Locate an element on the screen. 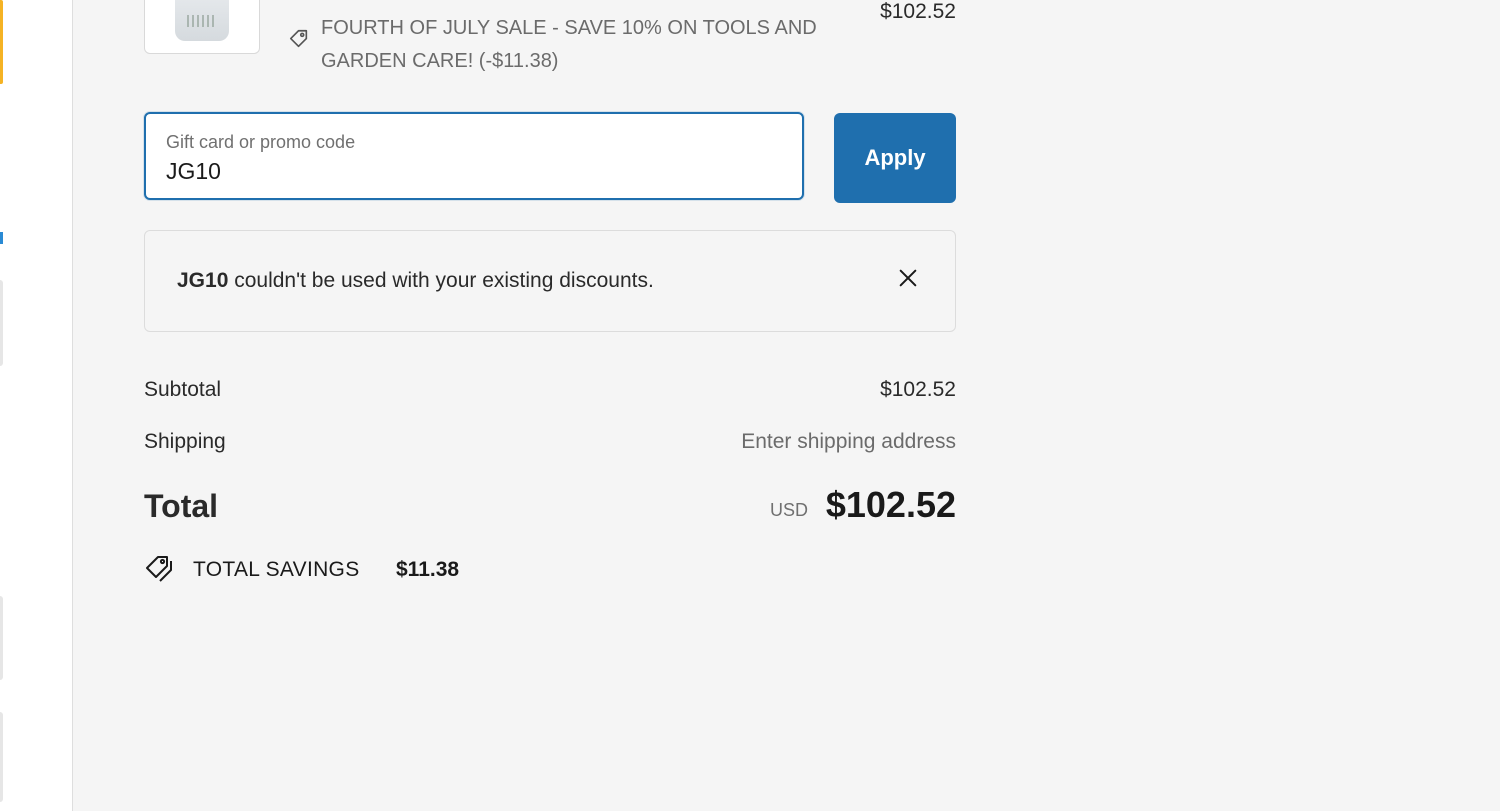 Image resolution: width=1500 pixels, height=811 pixels. main-content-column-edge is located at coordinates (36, 405).